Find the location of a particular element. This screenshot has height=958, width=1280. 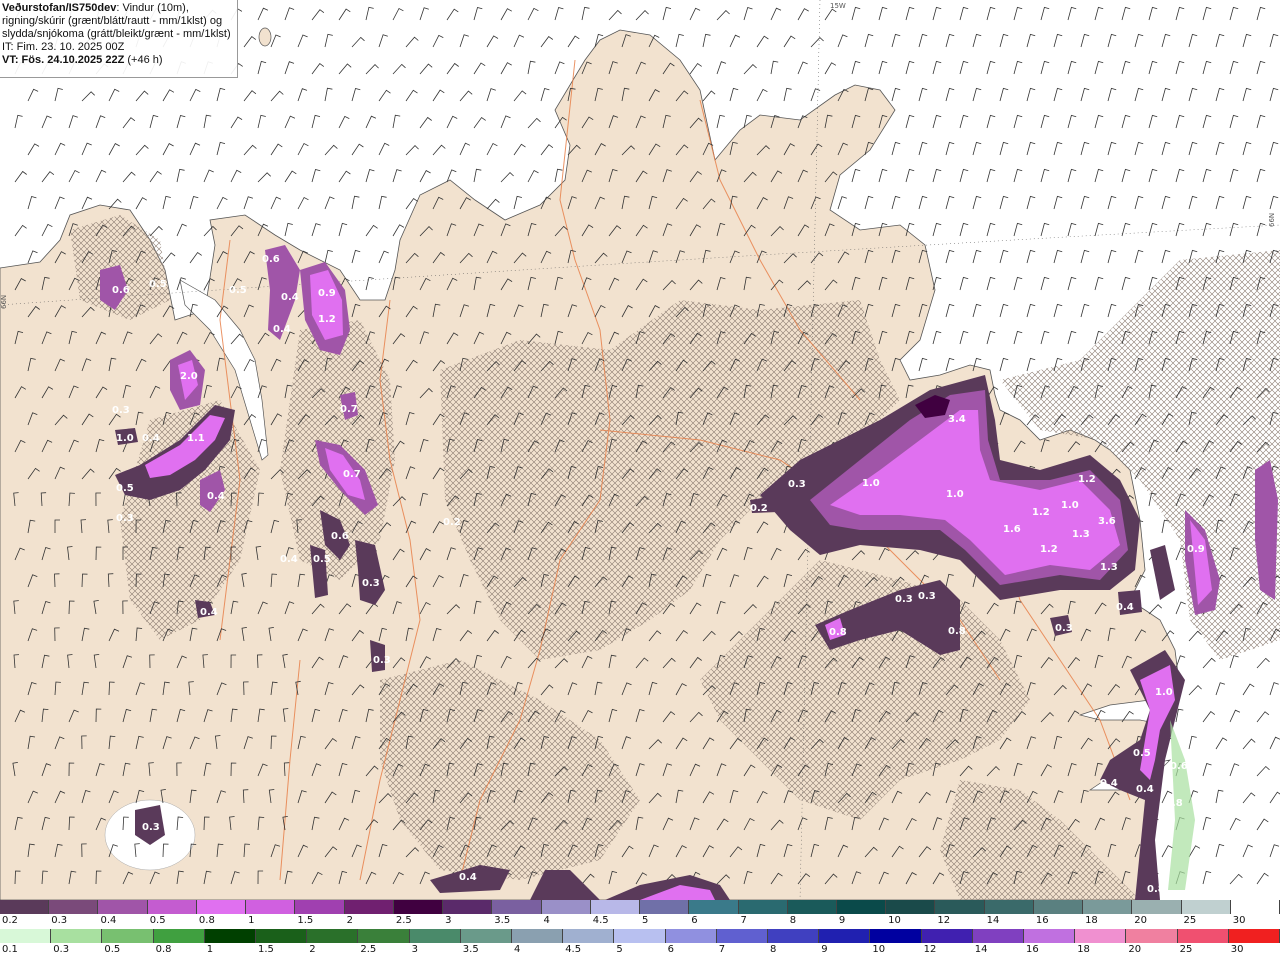

legend-rain-label: 0.3 is located at coordinates (61, 949).